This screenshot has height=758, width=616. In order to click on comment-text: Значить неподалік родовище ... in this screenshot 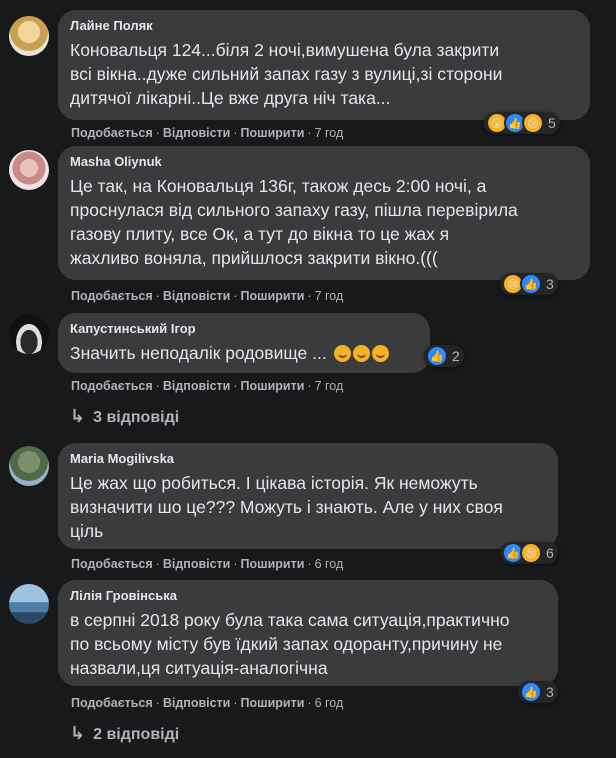, I will do `click(244, 353)`.